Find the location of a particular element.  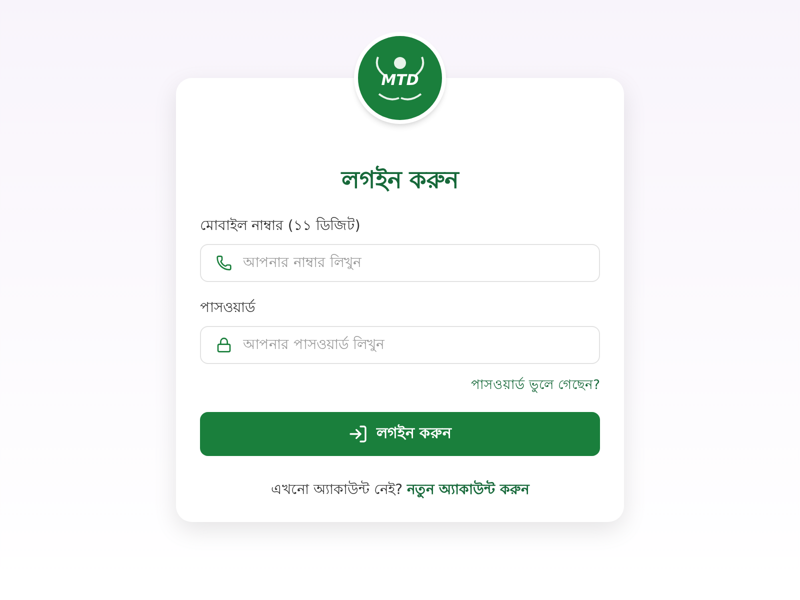

phone-icon is located at coordinates (224, 263).